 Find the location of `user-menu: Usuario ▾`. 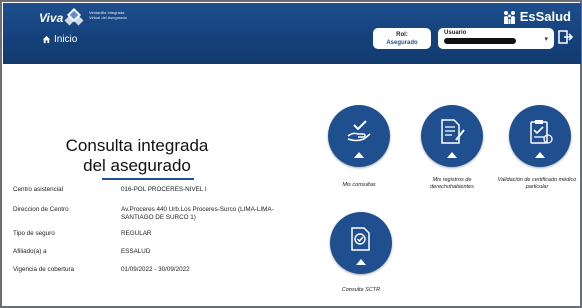

user-menu: Usuario ▾ is located at coordinates (496, 38).